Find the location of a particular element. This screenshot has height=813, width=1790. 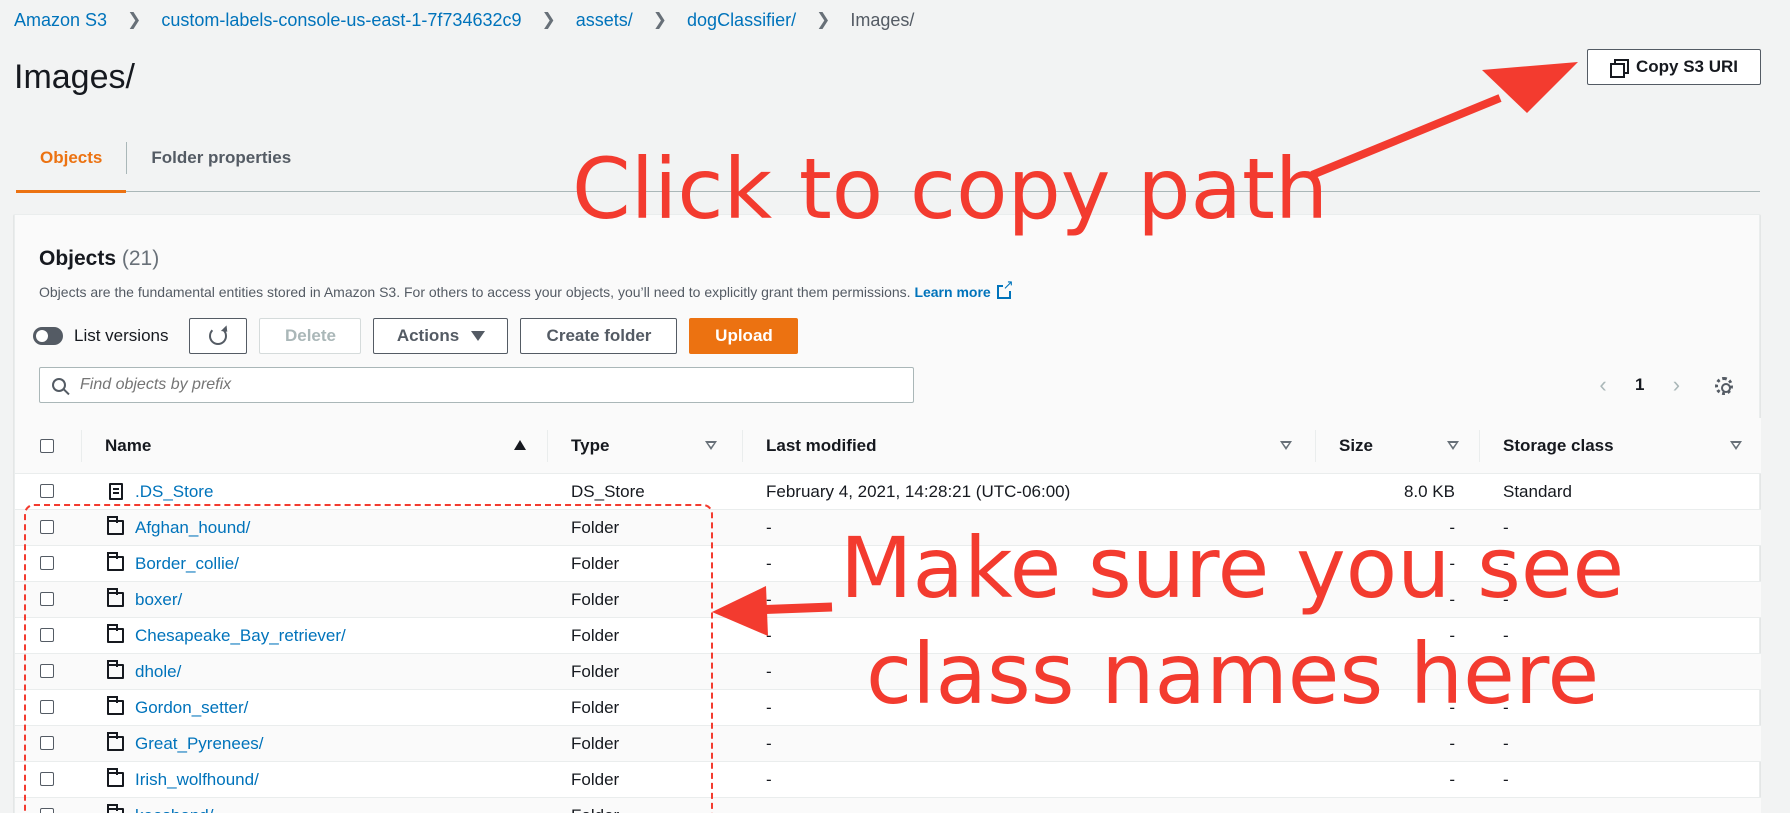

pagination: ‹ 1 › is located at coordinates (1639, 385).